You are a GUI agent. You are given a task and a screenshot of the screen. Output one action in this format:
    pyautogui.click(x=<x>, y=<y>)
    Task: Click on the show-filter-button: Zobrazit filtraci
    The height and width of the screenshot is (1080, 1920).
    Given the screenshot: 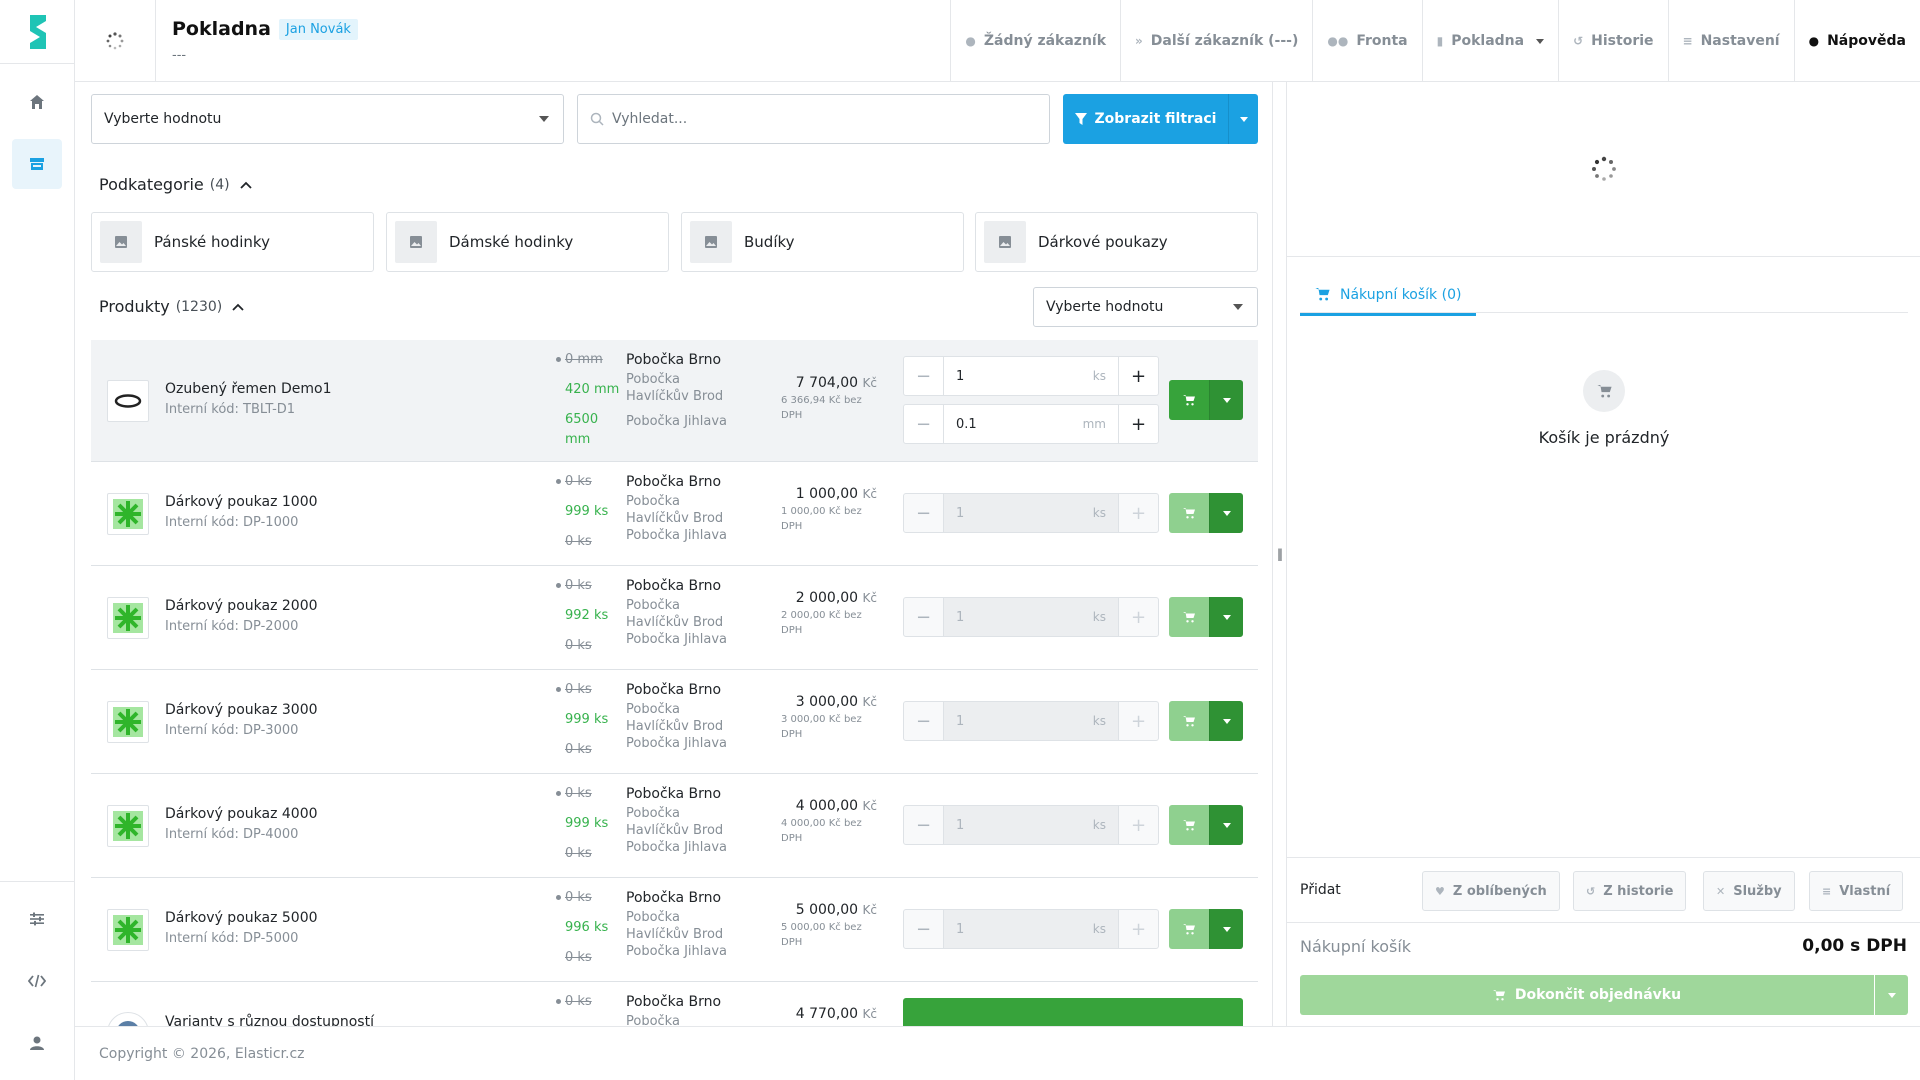 What is the action you would take?
    pyautogui.click(x=1145, y=119)
    